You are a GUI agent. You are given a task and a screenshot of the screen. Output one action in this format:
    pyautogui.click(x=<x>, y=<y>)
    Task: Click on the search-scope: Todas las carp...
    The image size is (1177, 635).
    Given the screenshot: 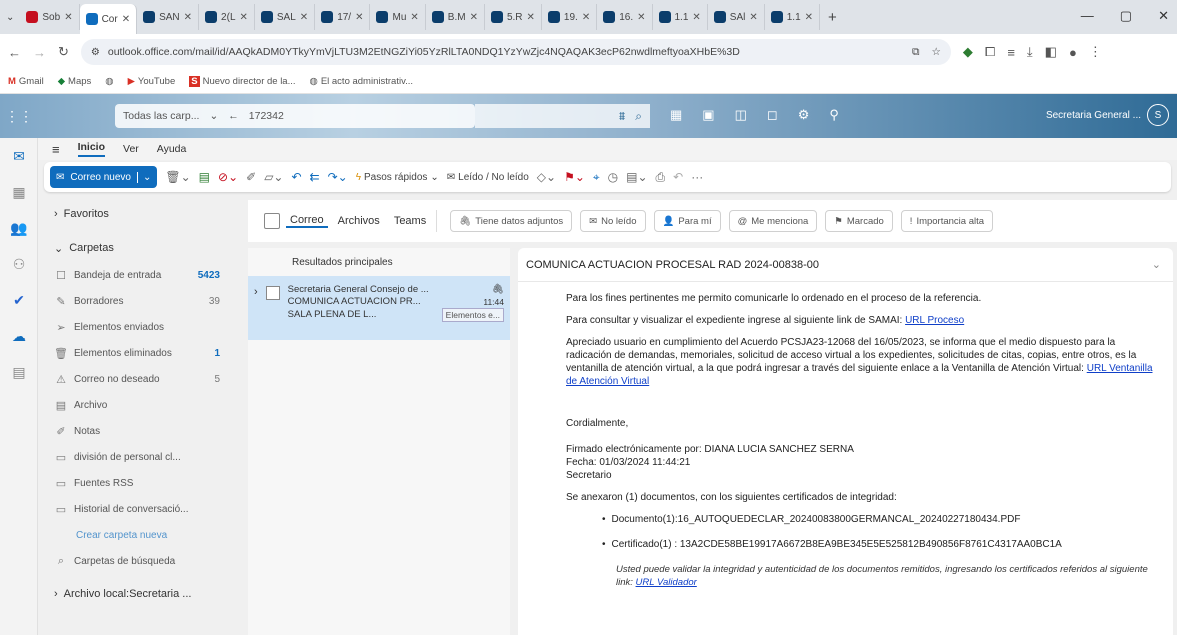 What is the action you would take?
    pyautogui.click(x=161, y=116)
    